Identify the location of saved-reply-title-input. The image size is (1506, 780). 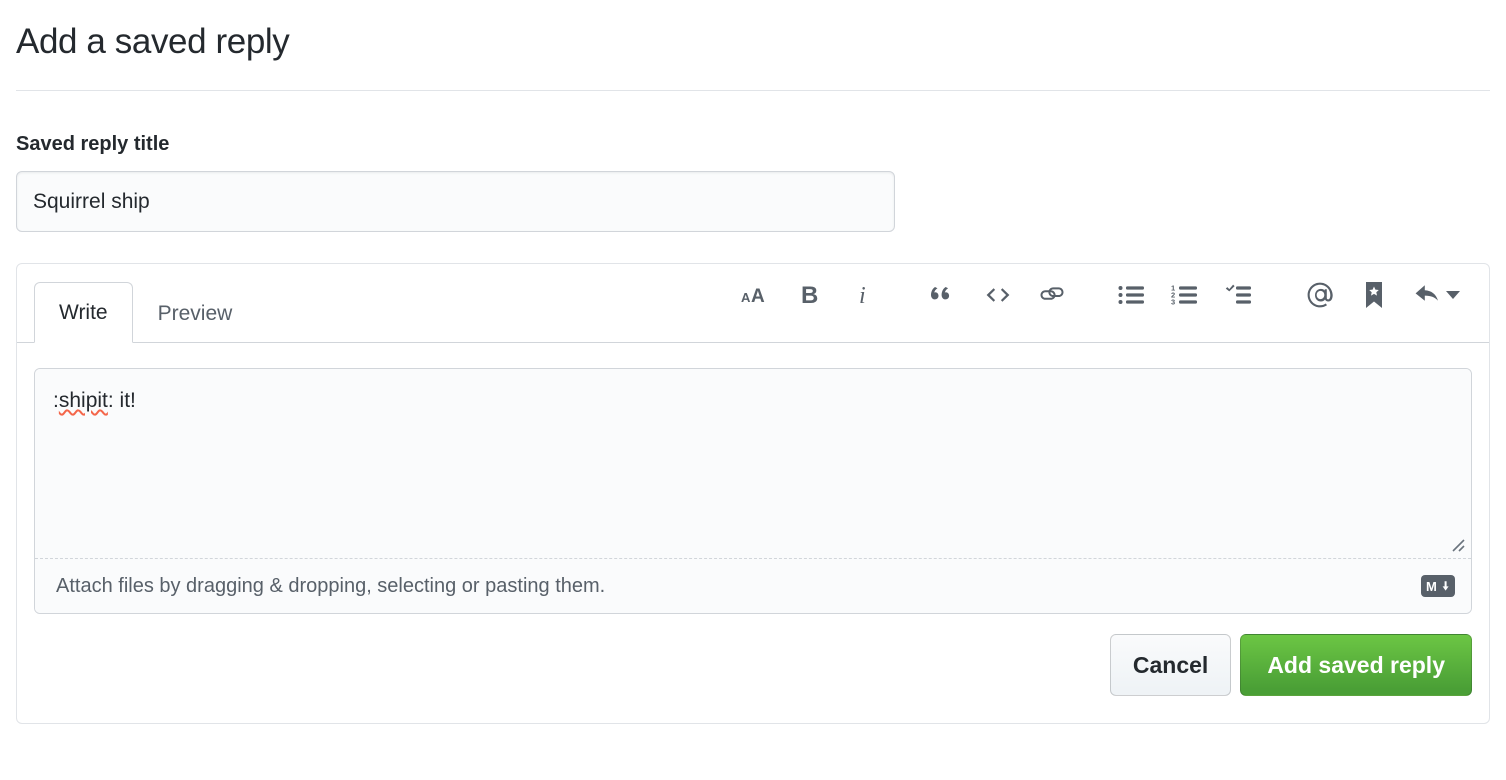
(455, 201).